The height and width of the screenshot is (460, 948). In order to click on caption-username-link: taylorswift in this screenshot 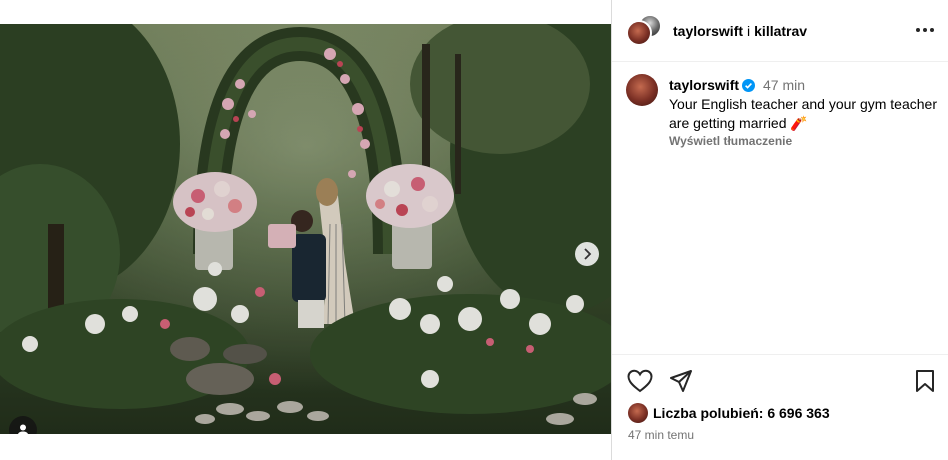, I will do `click(704, 85)`.